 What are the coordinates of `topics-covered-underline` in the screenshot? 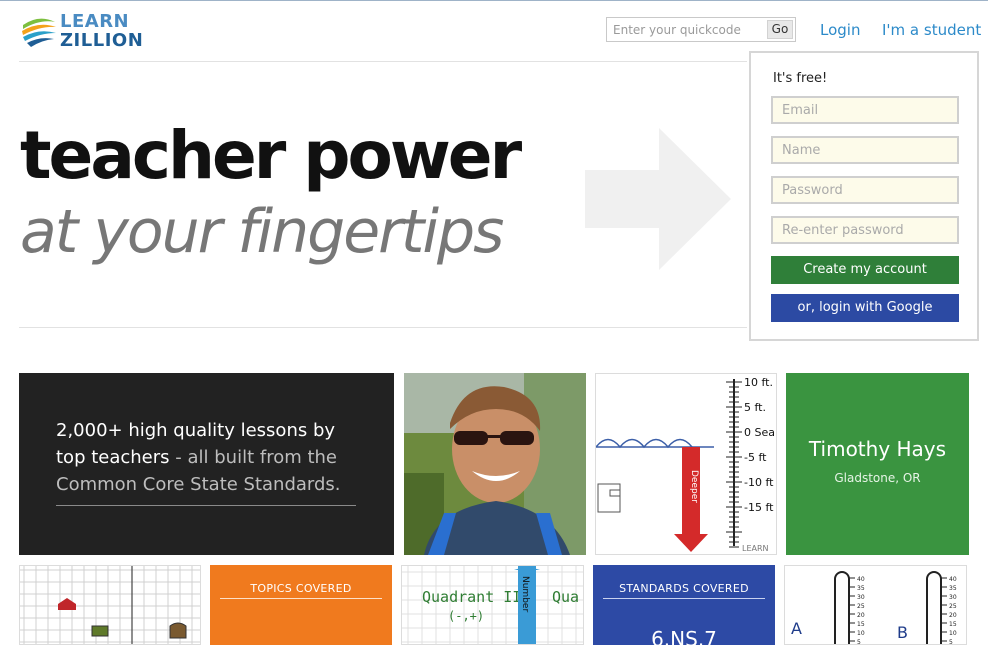 It's located at (301, 598).